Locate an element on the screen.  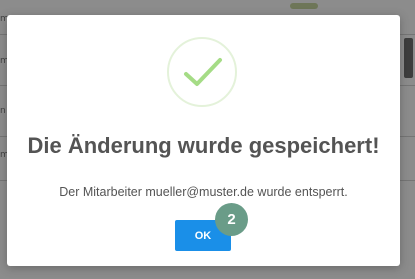
success-icon-ring is located at coordinates (202, 72).